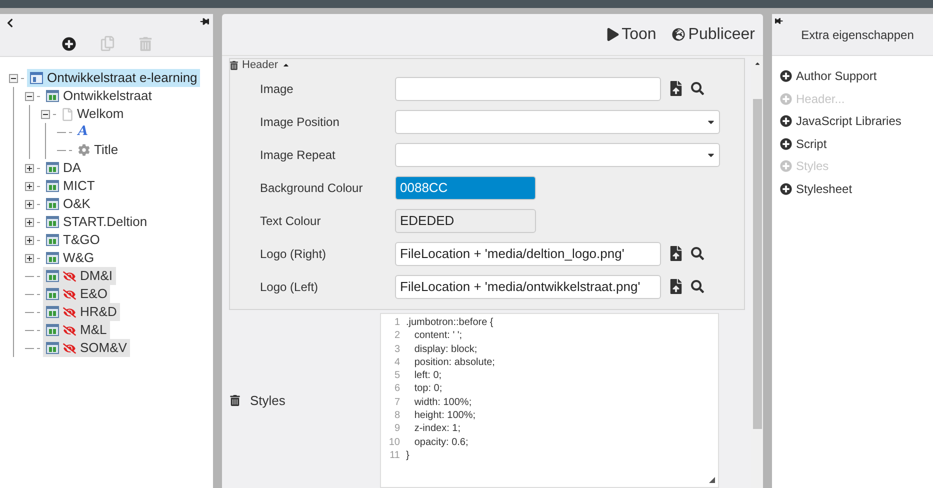 Image resolution: width=933 pixels, height=488 pixels. Describe the element at coordinates (276, 89) in the screenshot. I see `field-label: Image` at that location.